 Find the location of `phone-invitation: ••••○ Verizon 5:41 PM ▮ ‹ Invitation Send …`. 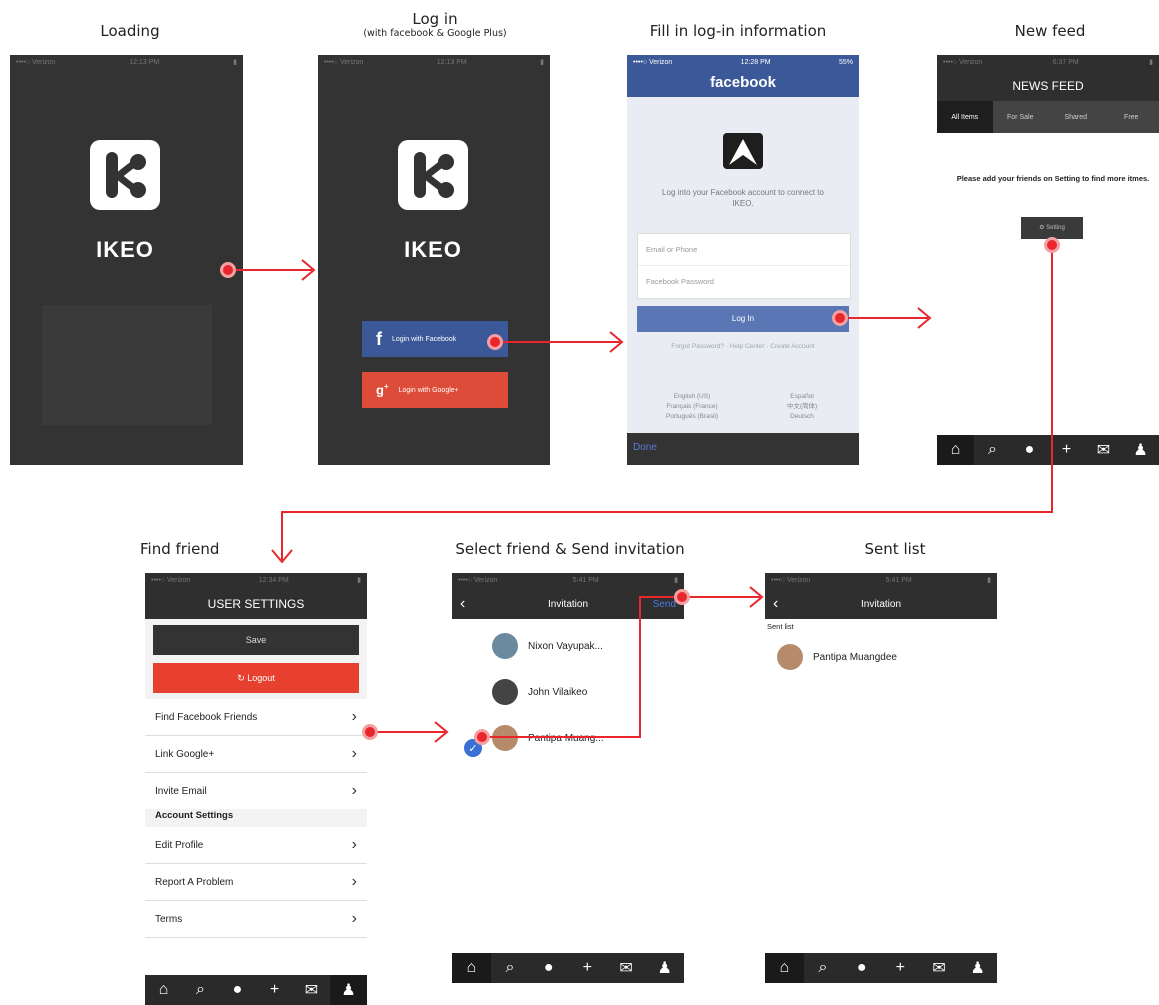

phone-invitation: ••••○ Verizon 5:41 PM ▮ ‹ Invitation Send … is located at coordinates (568, 778).